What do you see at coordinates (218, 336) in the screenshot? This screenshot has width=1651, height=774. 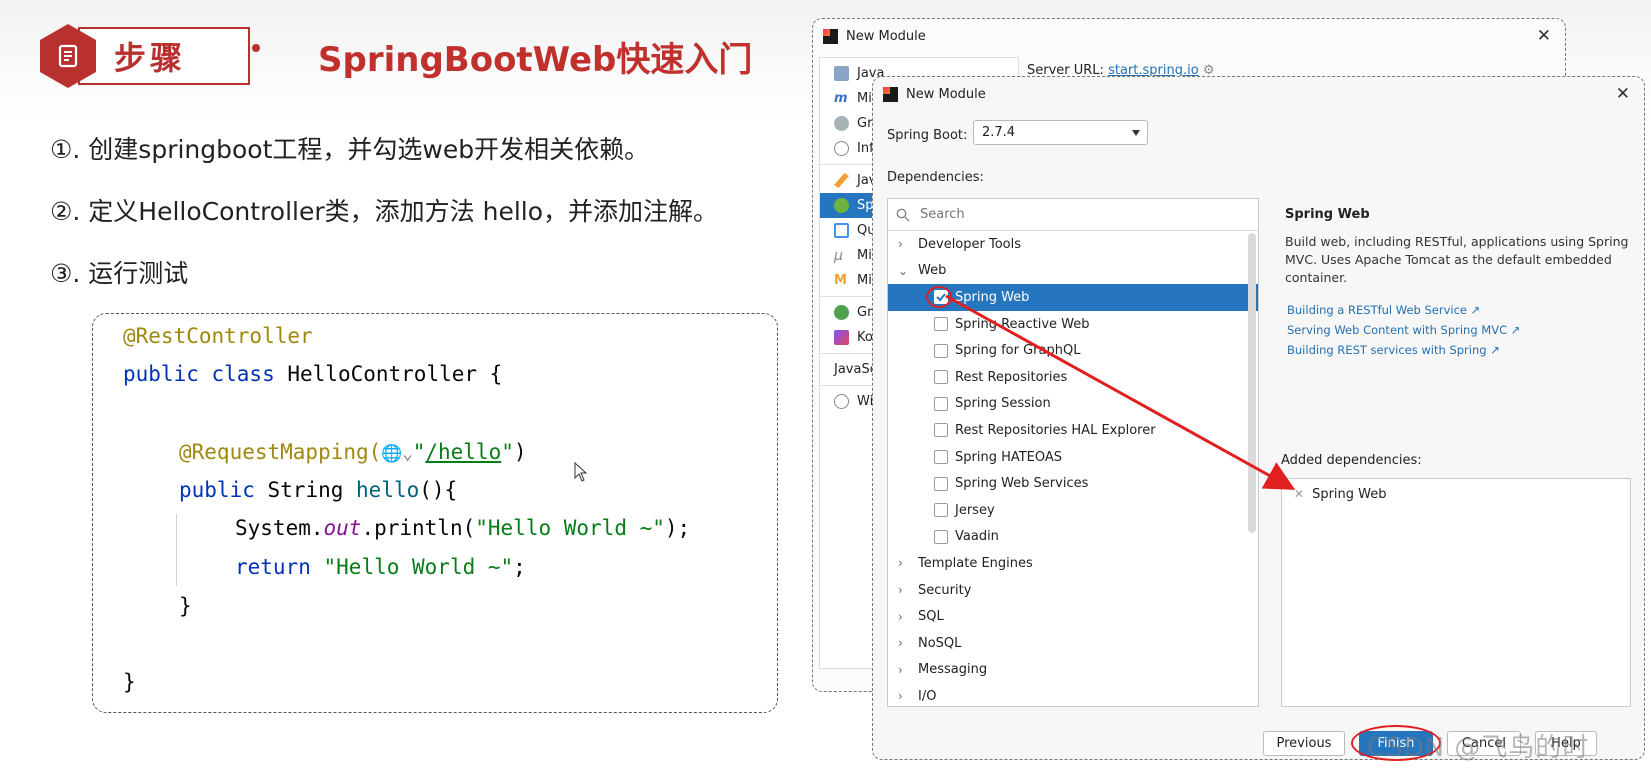 I see `code-line-annotation: @RestController` at bounding box center [218, 336].